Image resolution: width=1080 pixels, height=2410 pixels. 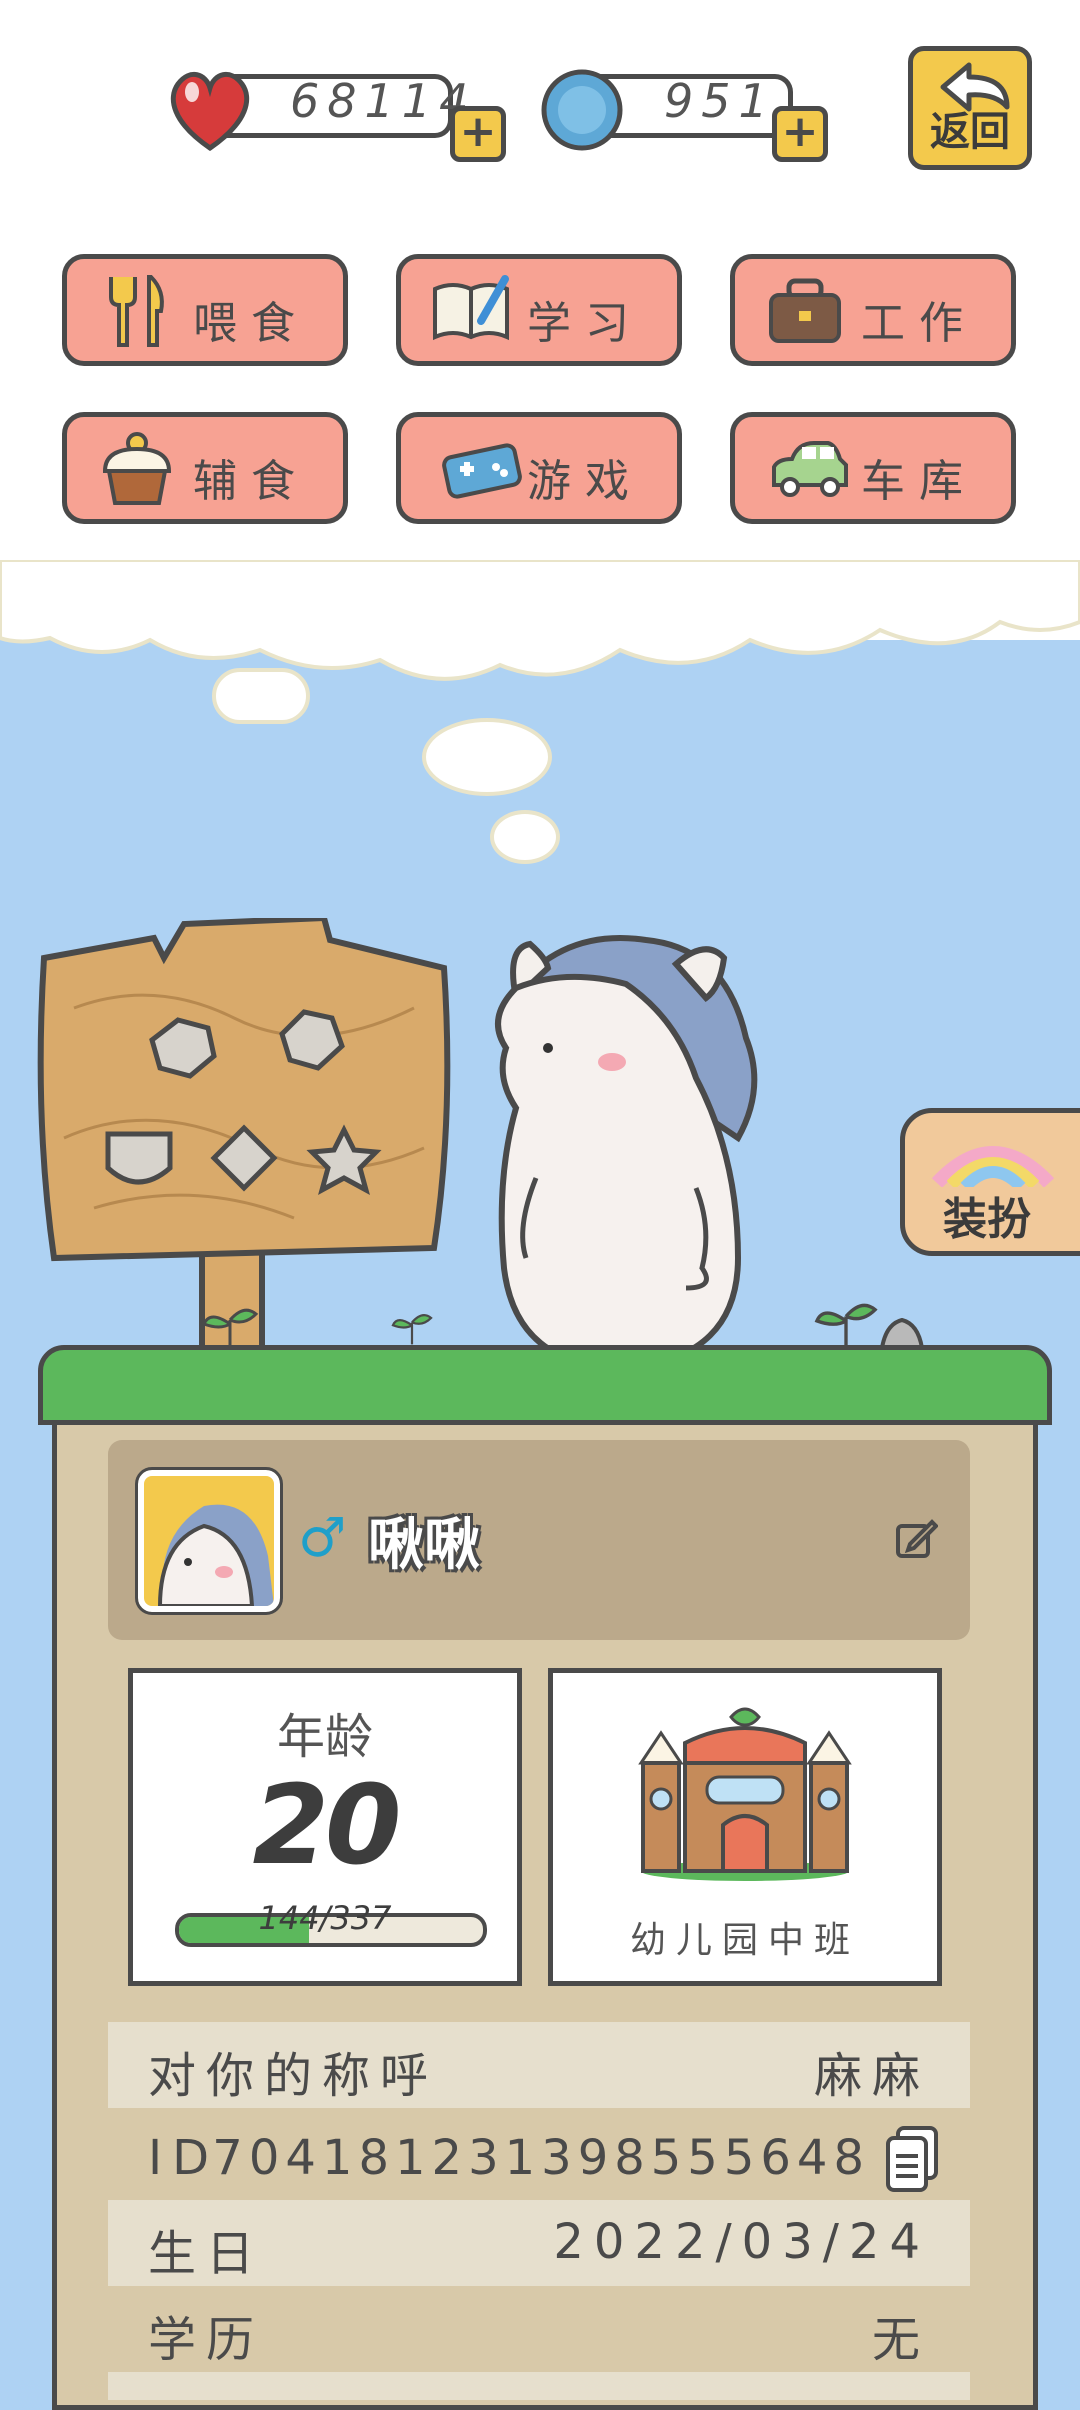 I want to click on male-gender-icon: ♂, so click(x=322, y=1537).